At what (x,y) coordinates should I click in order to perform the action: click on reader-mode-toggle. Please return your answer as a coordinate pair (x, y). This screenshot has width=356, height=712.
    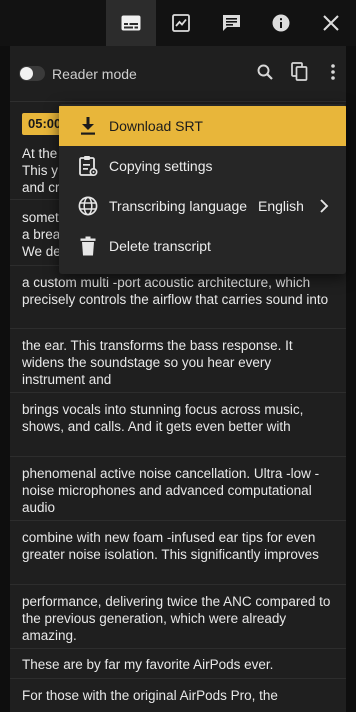
    Looking at the image, I should click on (32, 73).